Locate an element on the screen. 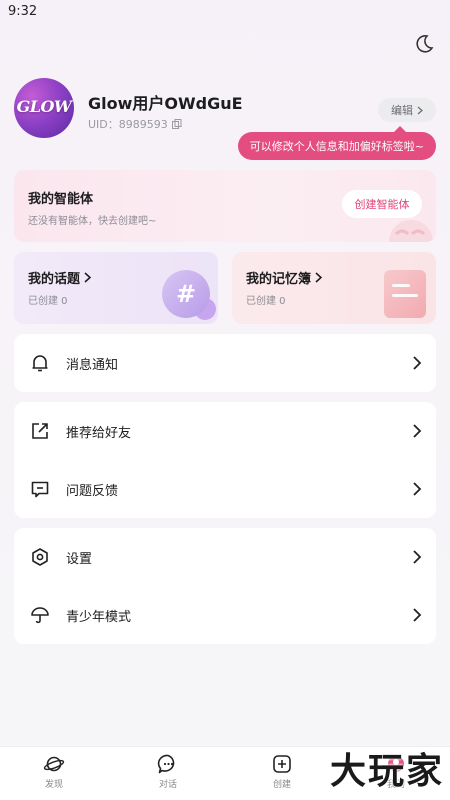 The image size is (450, 800). copy-icon is located at coordinates (176, 124).